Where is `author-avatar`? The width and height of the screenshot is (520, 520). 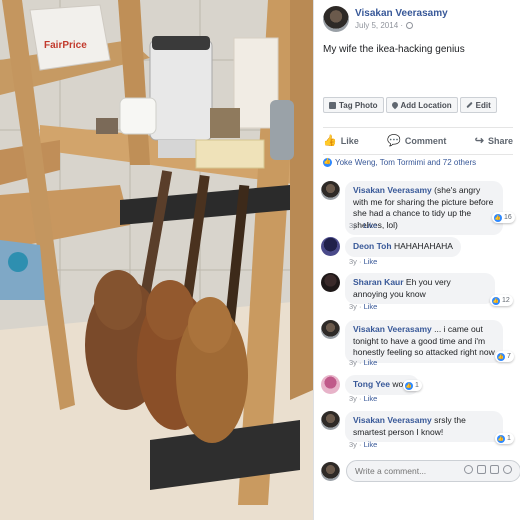 author-avatar is located at coordinates (336, 19).